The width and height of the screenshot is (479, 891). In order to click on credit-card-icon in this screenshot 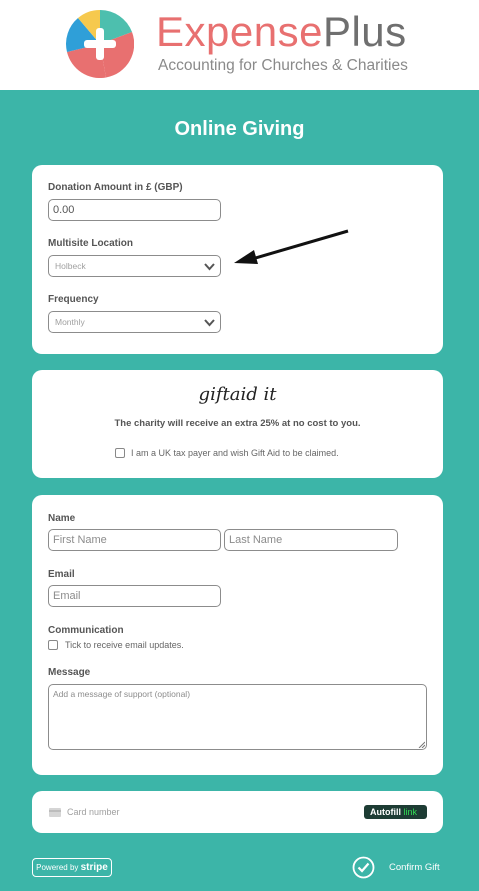, I will do `click(55, 812)`.